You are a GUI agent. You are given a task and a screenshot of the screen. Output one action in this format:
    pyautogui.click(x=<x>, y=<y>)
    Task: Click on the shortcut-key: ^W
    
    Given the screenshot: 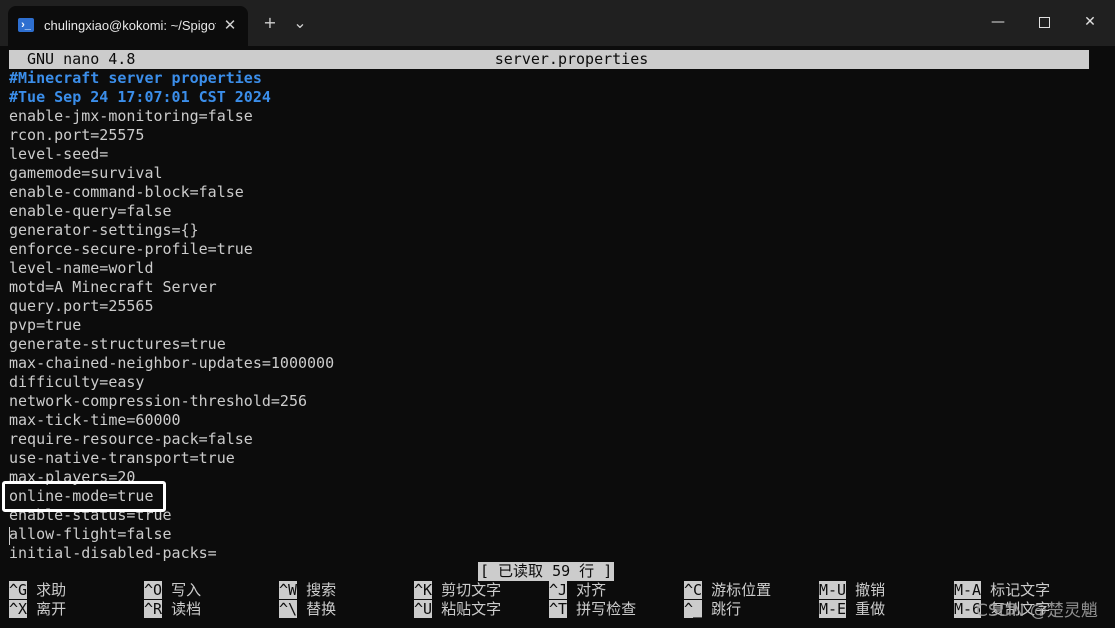 What is the action you would take?
    pyautogui.click(x=288, y=590)
    